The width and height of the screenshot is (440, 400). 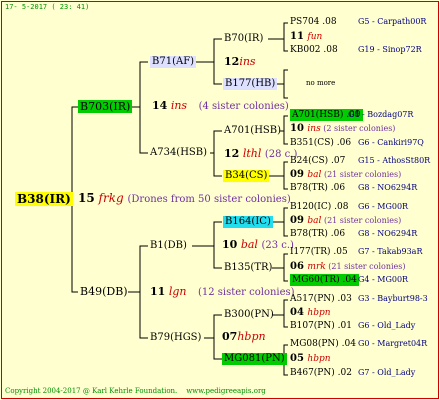 I want to click on node-b1: B1(DB), so click(x=168, y=246).